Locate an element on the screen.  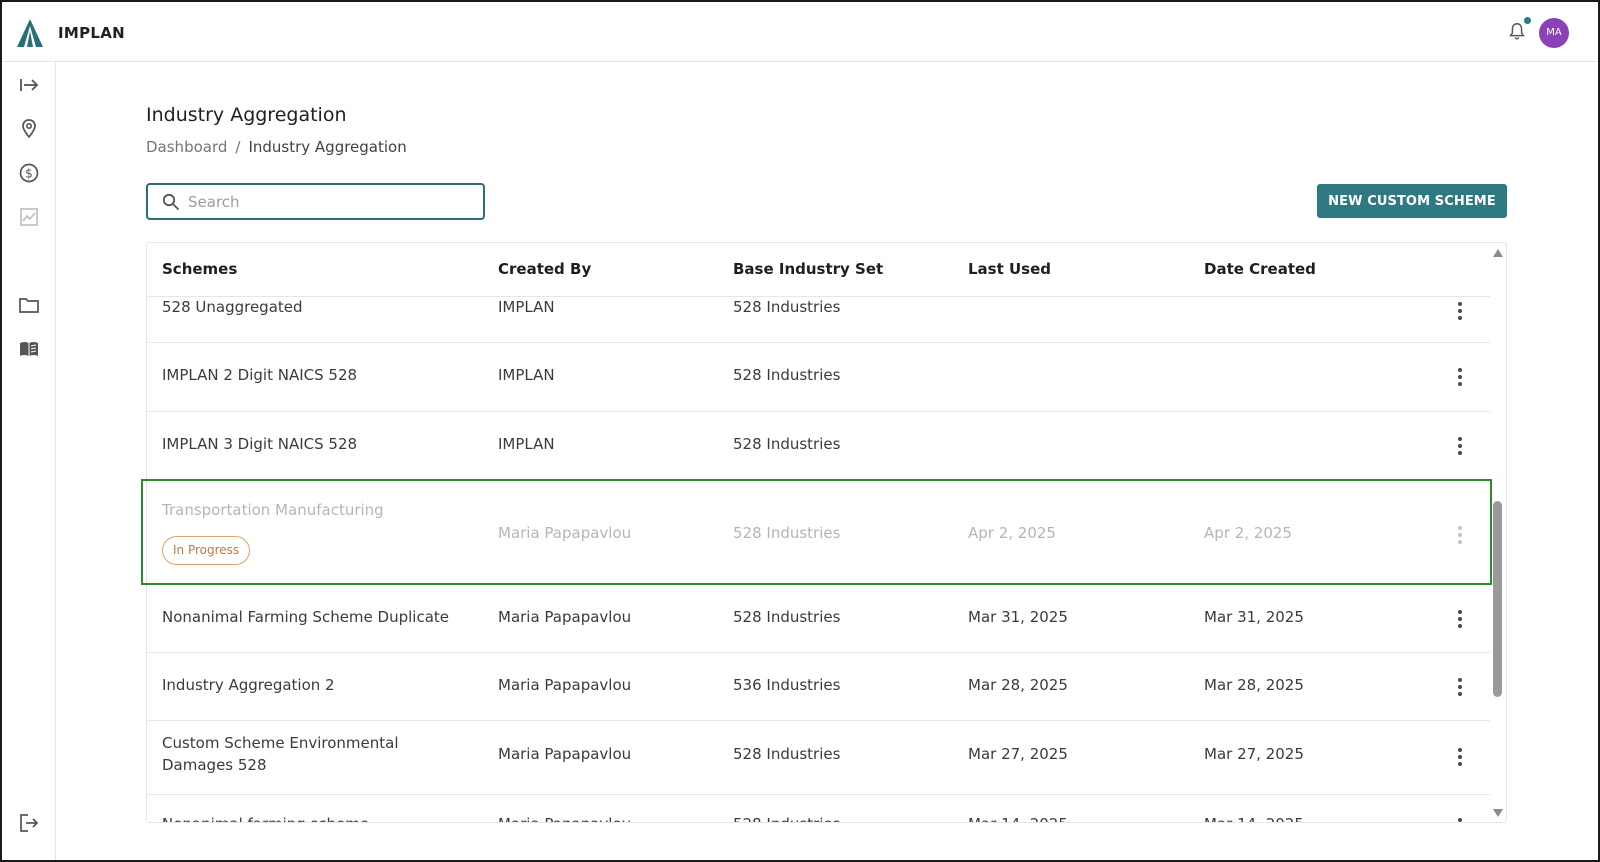
book-icon is located at coordinates (29, 349).